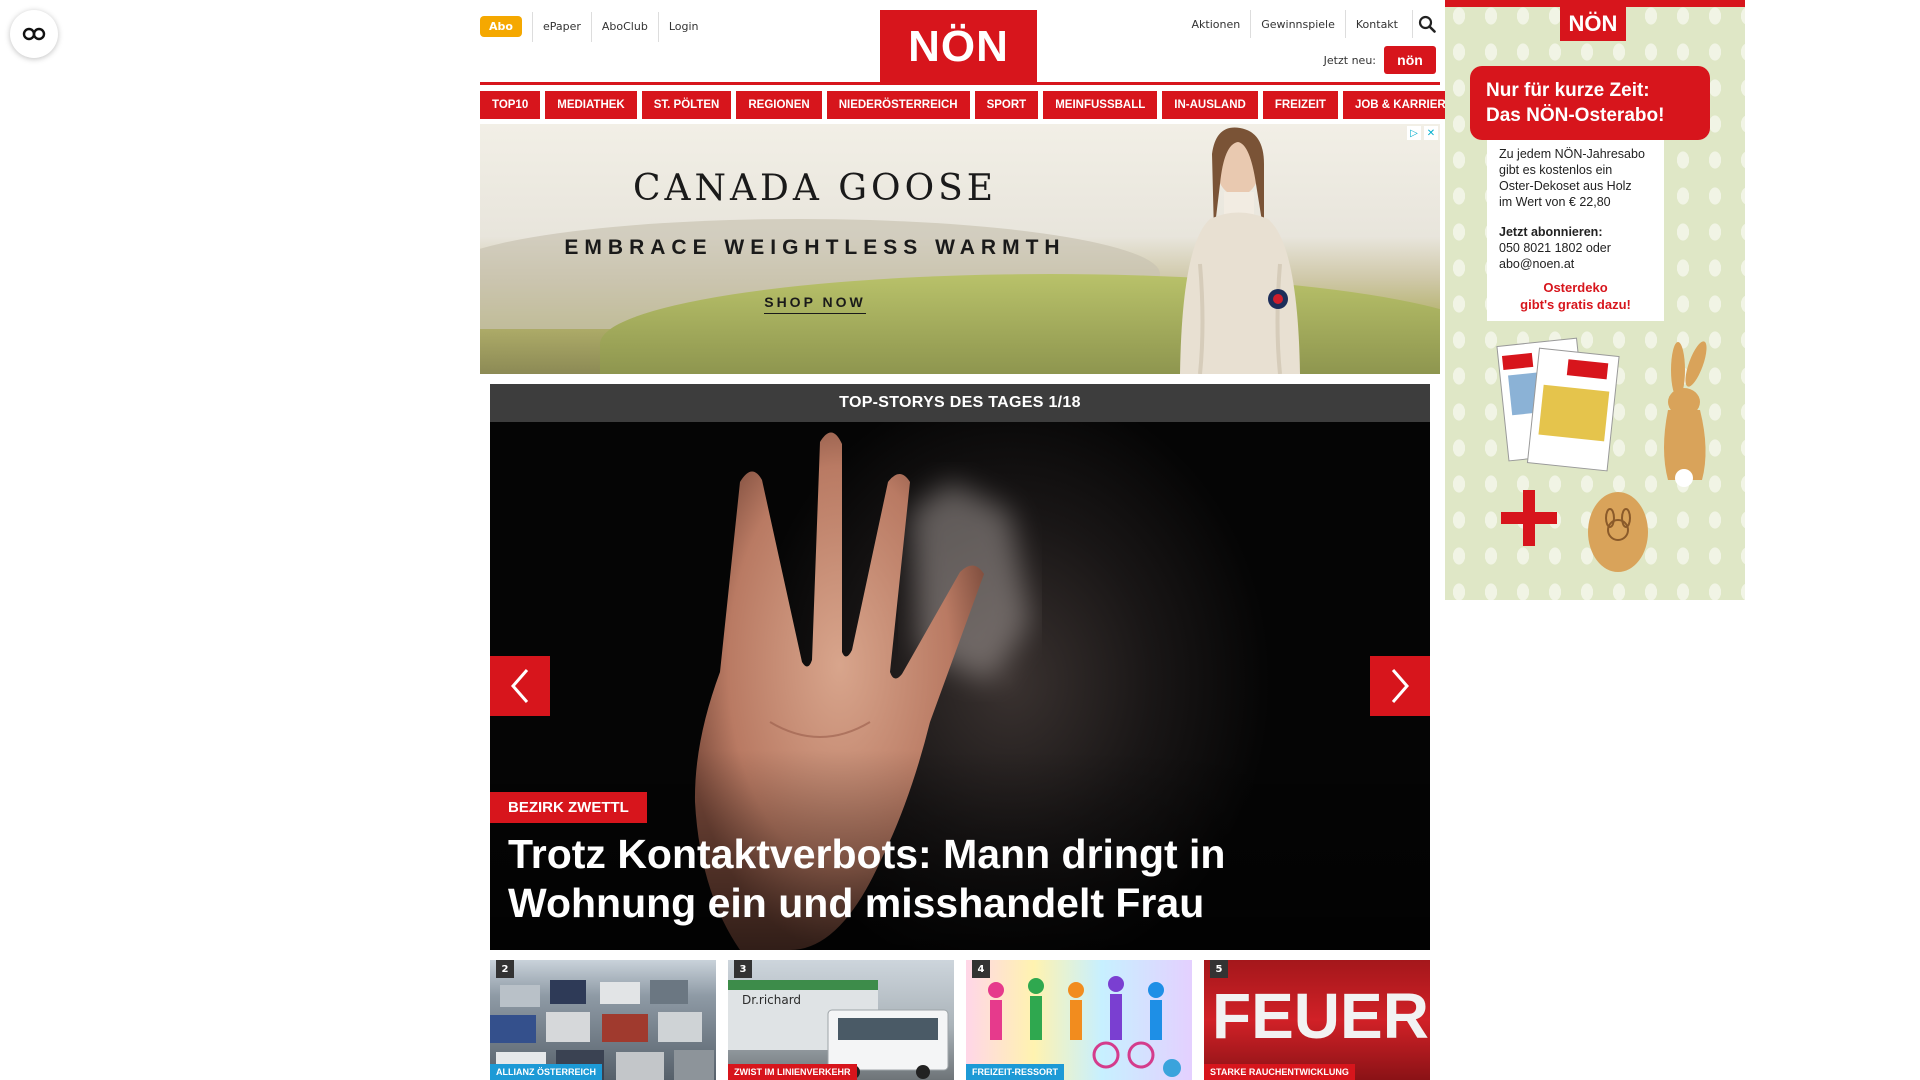 The height and width of the screenshot is (1080, 1920). I want to click on kontakt-link: Kontakt, so click(1376, 24).